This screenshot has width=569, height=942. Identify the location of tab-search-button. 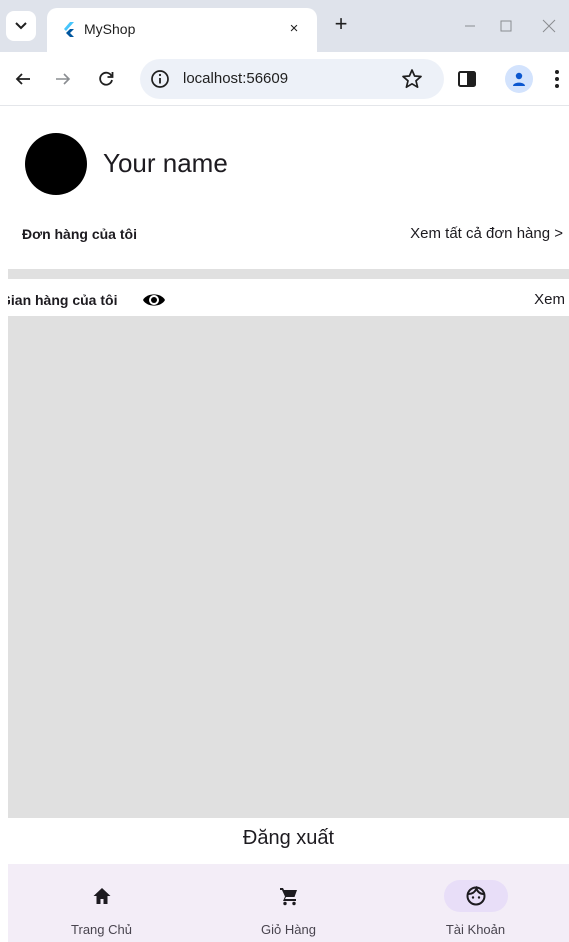
(21, 26).